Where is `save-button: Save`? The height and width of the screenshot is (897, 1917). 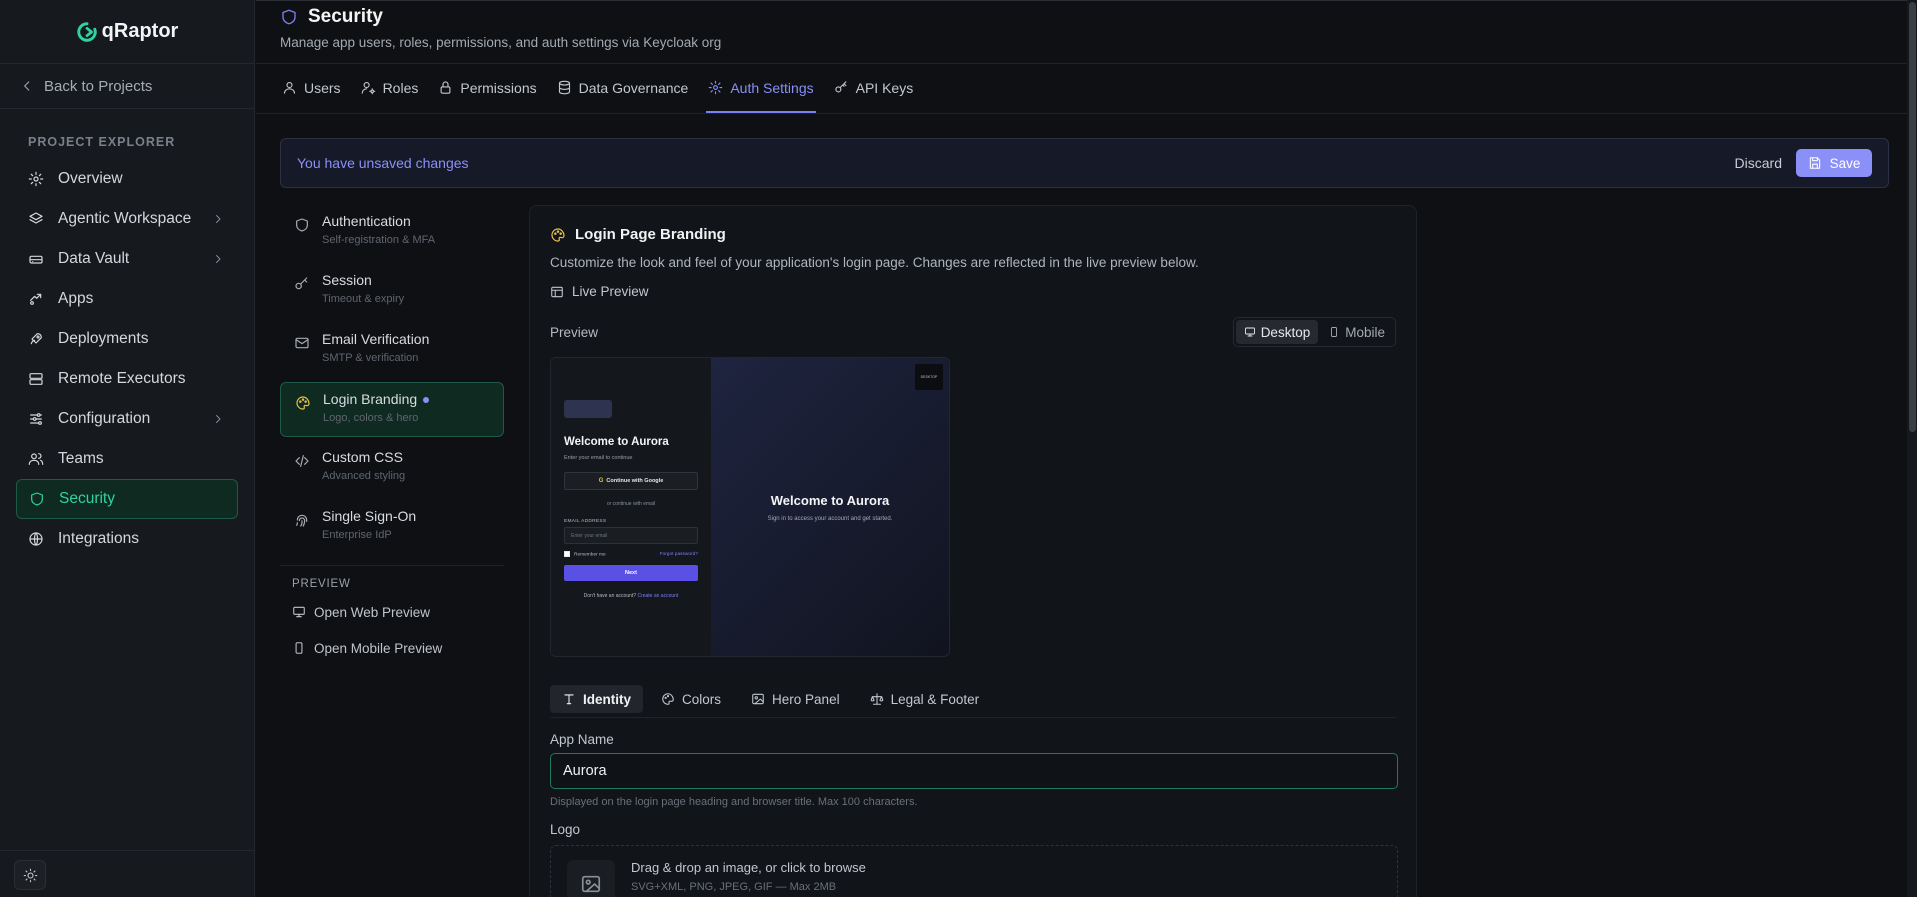 save-button: Save is located at coordinates (1834, 163).